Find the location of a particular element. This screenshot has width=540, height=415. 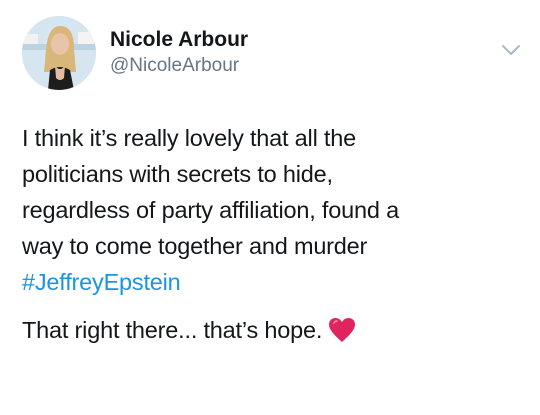

avatar-image is located at coordinates (59, 53).